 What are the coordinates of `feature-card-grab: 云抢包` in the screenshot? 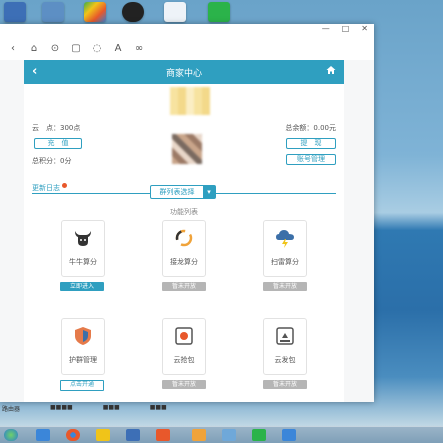 It's located at (184, 346).